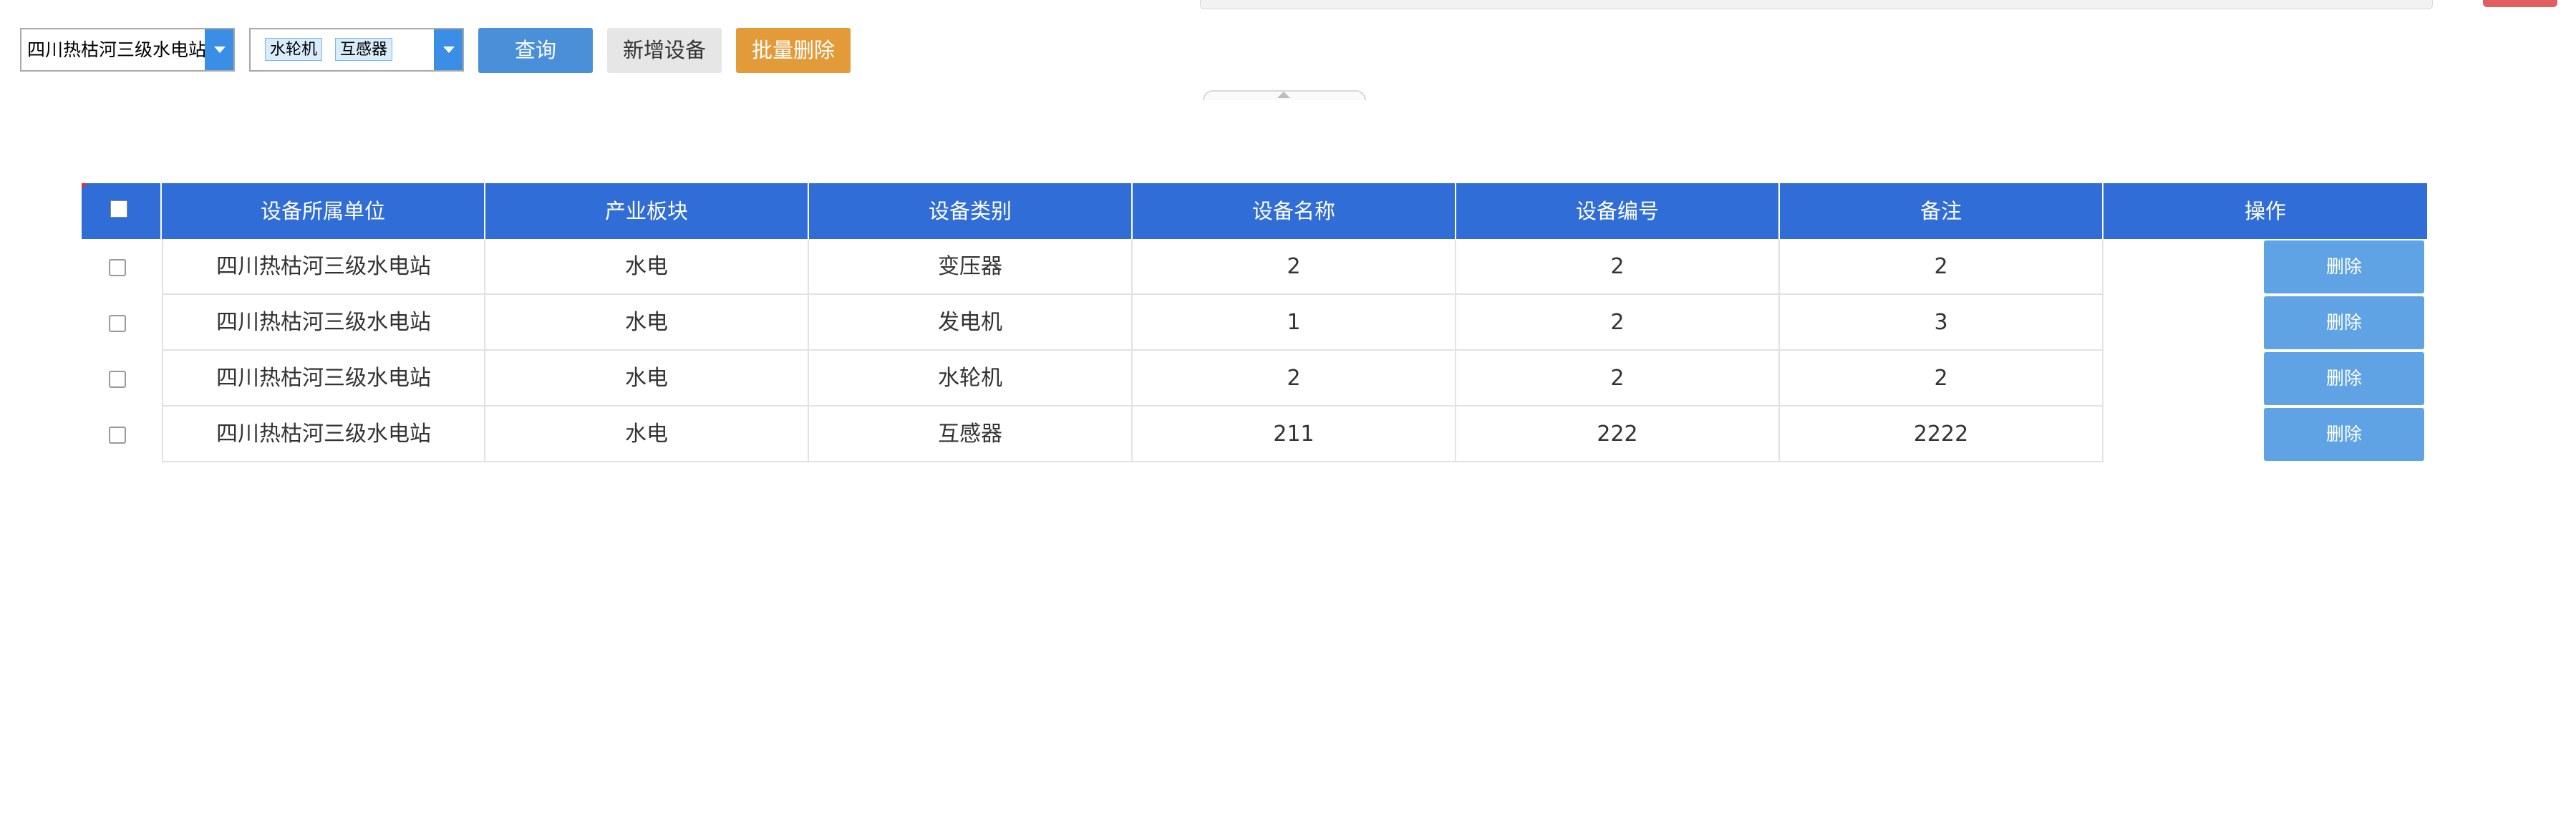  What do you see at coordinates (364, 49) in the screenshot?
I see `category-tag: 互感器` at bounding box center [364, 49].